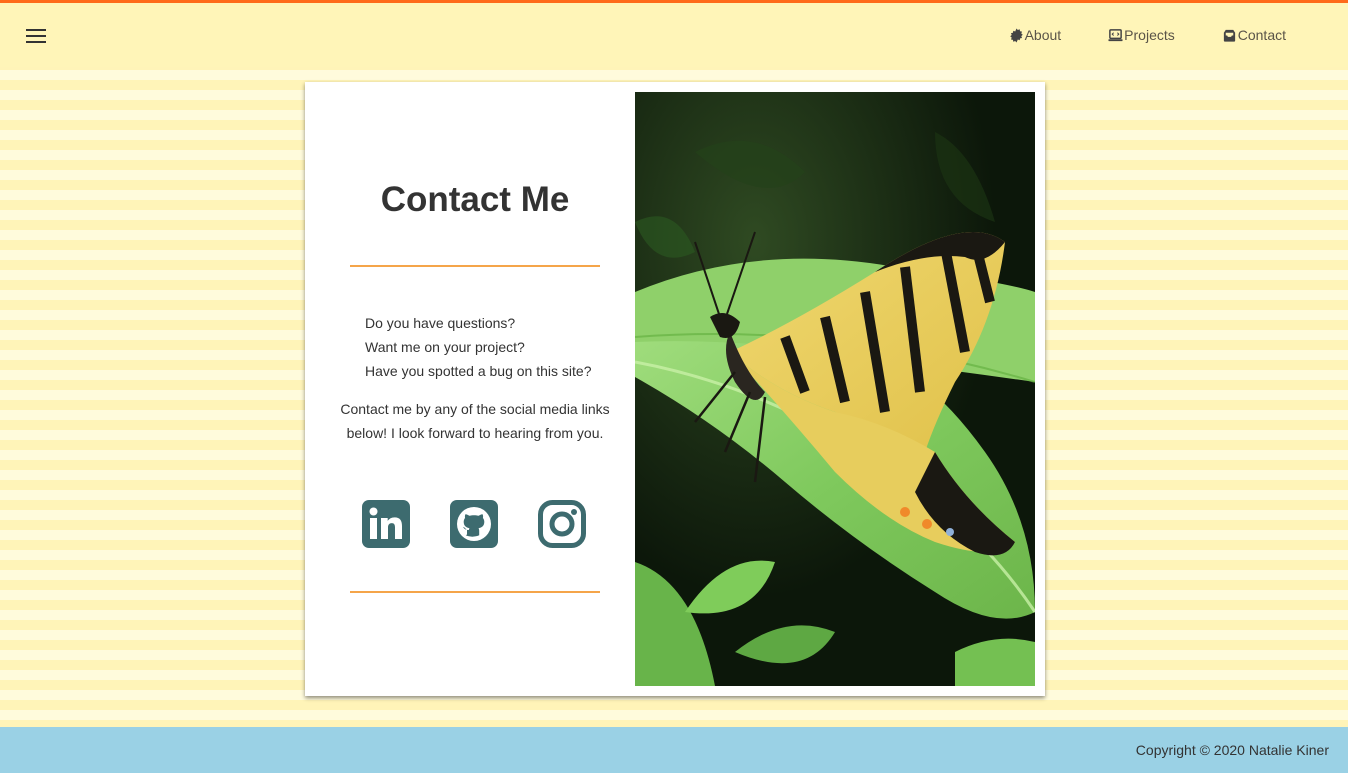 The width and height of the screenshot is (1348, 773). What do you see at coordinates (475, 199) in the screenshot?
I see `page-title: Contact Me` at bounding box center [475, 199].